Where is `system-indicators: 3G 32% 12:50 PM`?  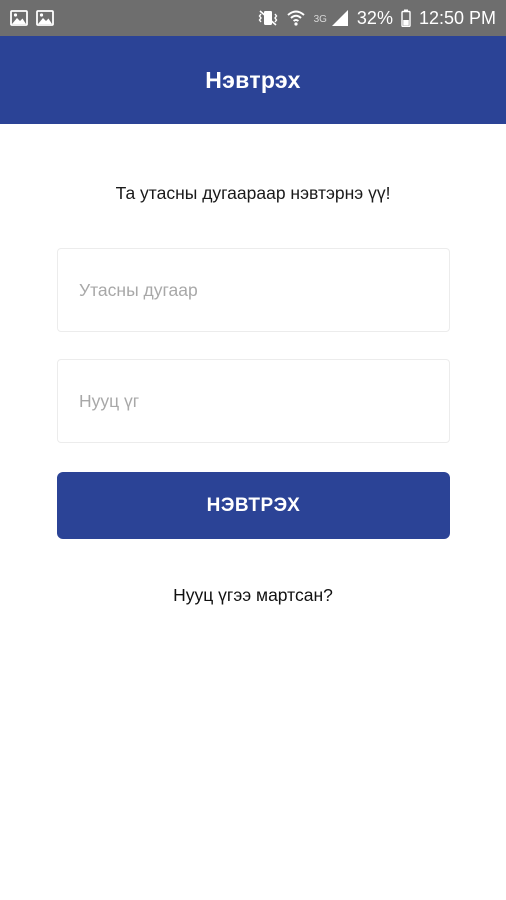
system-indicators: 3G 32% 12:50 PM is located at coordinates (377, 18).